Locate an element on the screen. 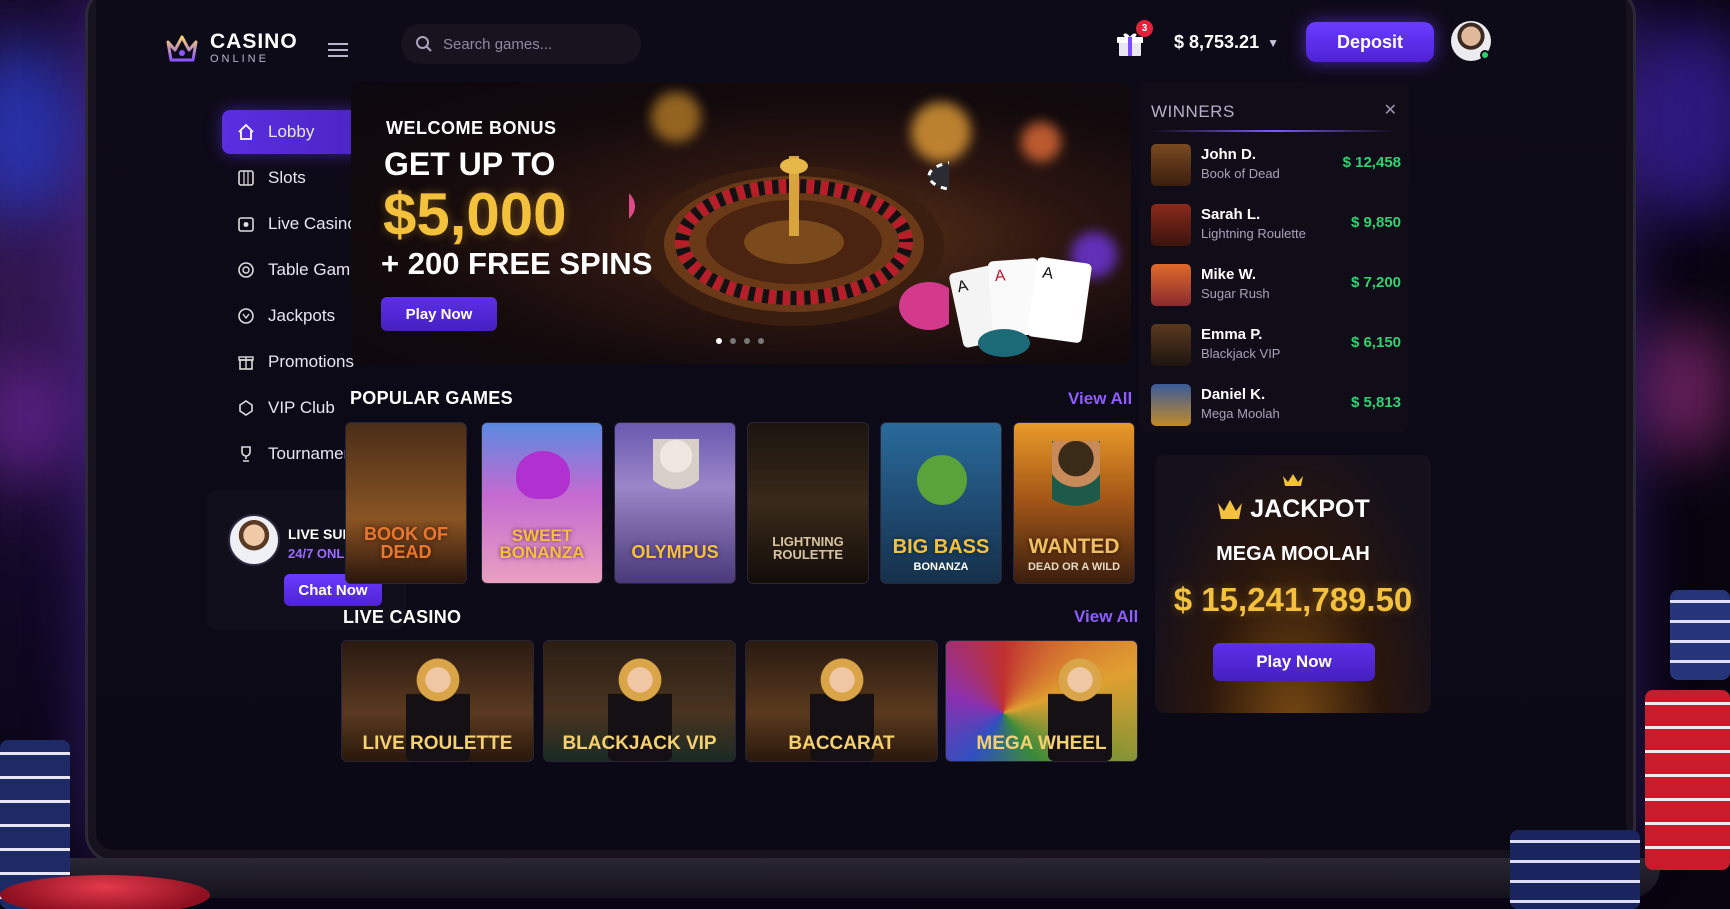 This screenshot has width=1730, height=909. winner-game: Book of Dead is located at coordinates (1240, 173).